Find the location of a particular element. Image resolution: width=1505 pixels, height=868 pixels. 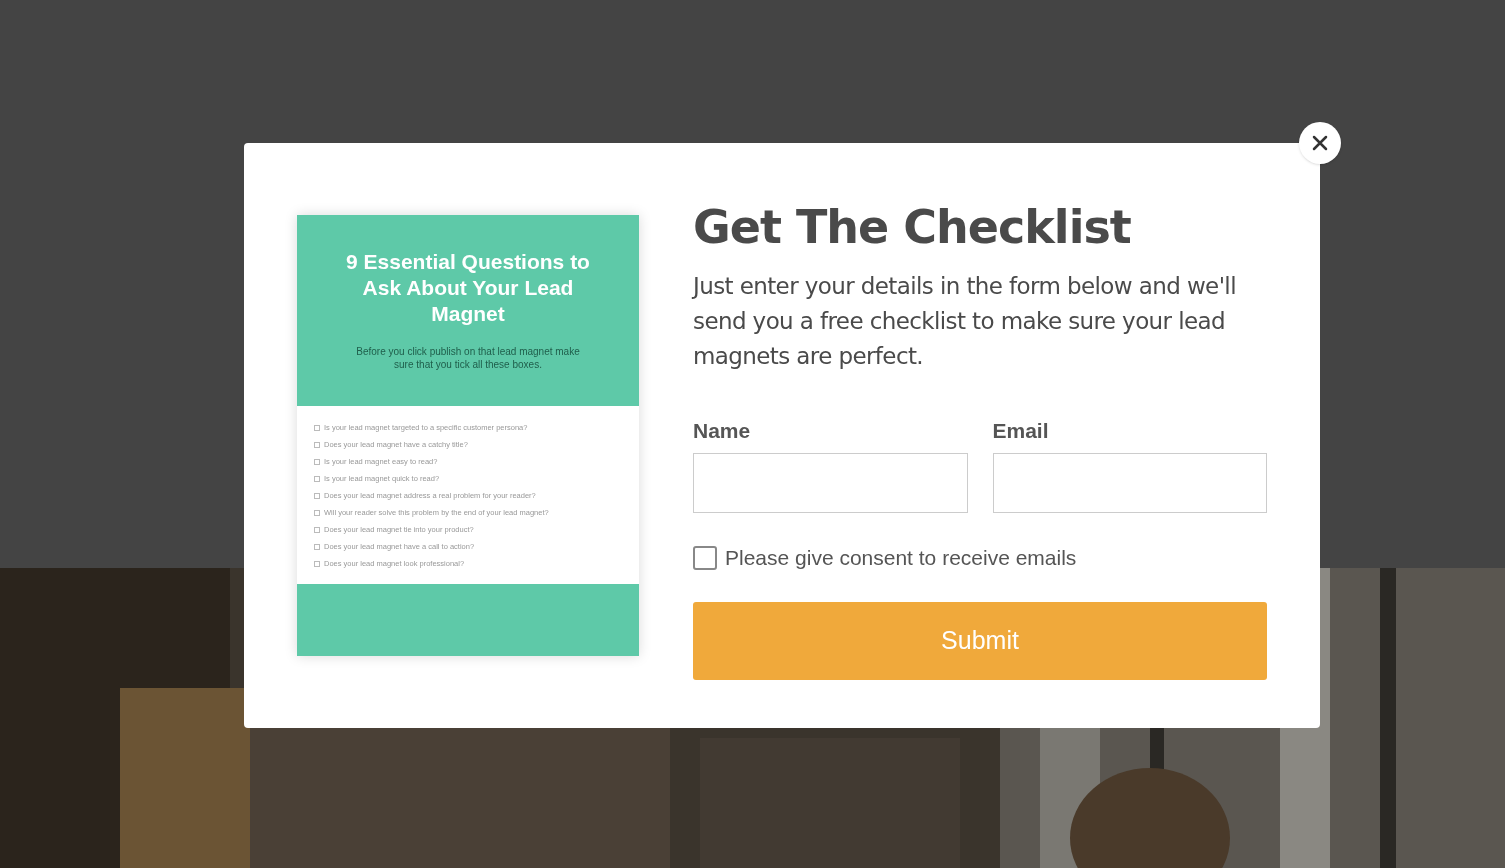

submit-button: Submit is located at coordinates (980, 640).